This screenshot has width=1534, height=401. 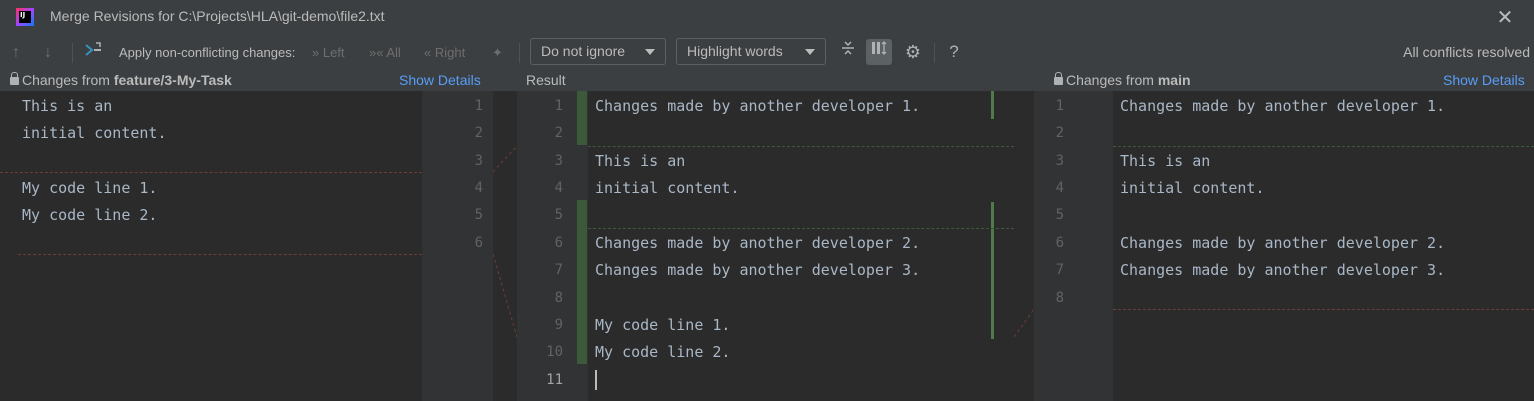 What do you see at coordinates (333, 52) in the screenshot?
I see `apply-left-label: Left` at bounding box center [333, 52].